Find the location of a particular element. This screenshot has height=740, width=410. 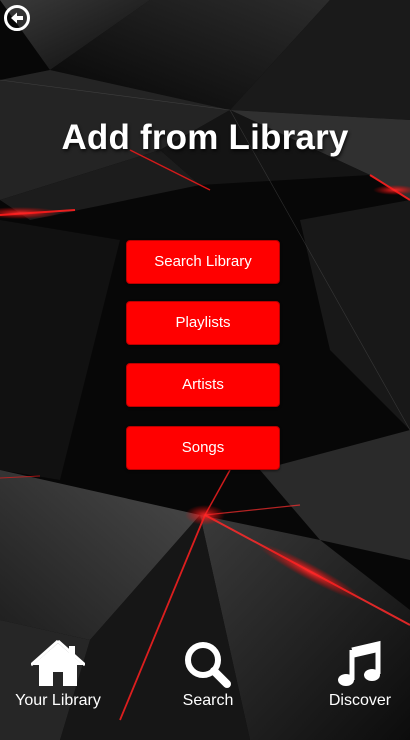

playlists-button: Playlists is located at coordinates (203, 323).